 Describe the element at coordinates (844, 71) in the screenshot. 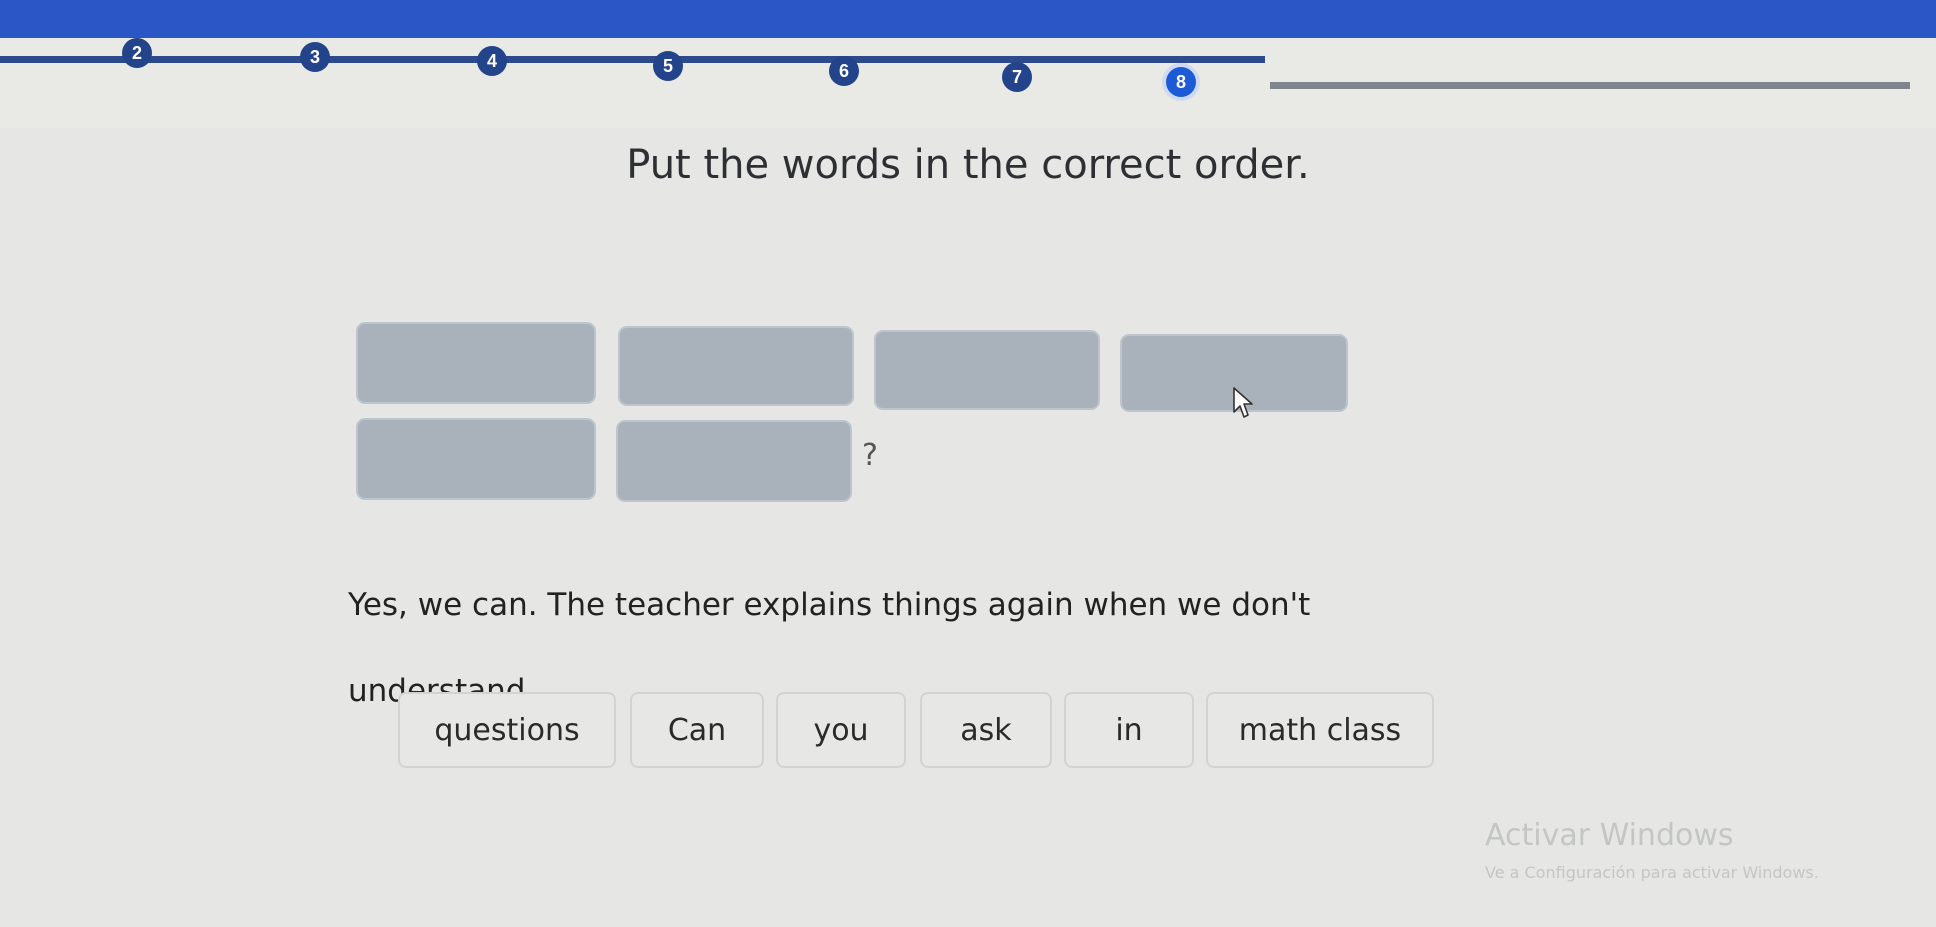

I see `progress-step-6: 6` at that location.